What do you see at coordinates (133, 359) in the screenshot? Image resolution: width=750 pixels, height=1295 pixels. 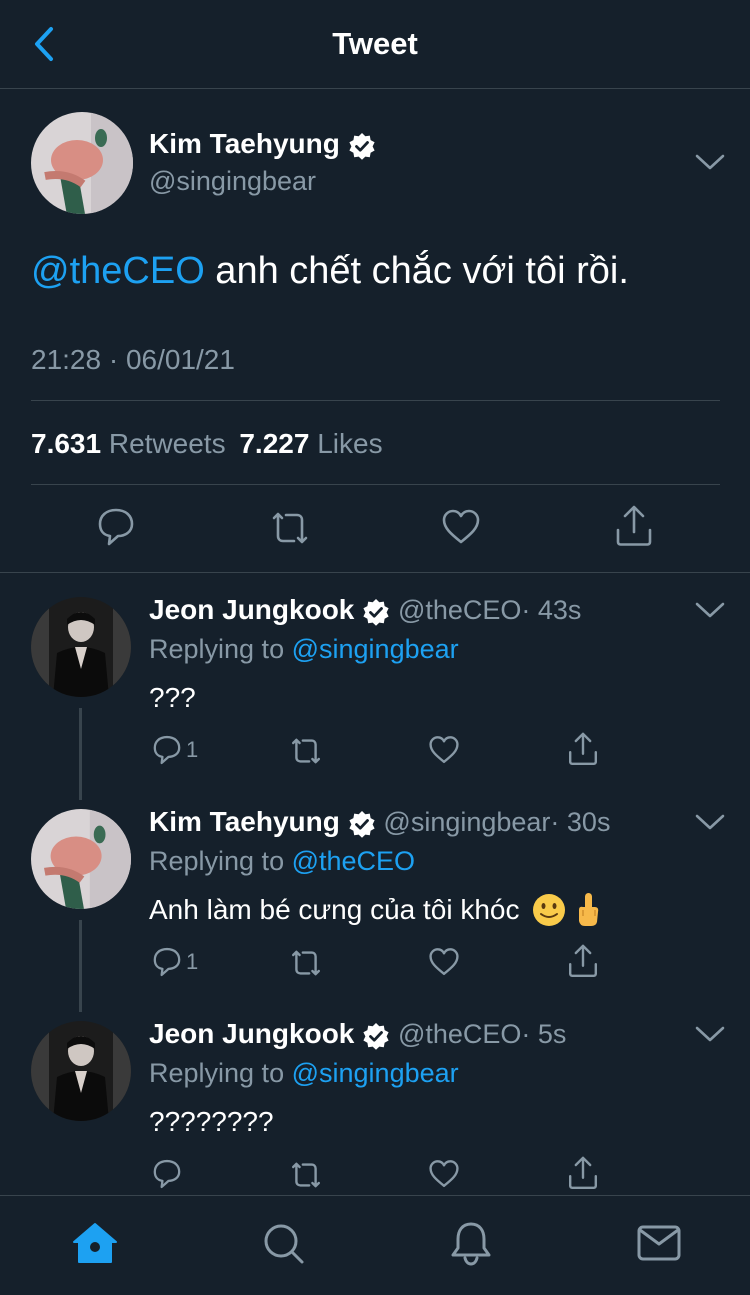 I see `tweet-timestamp: 21:28 · 06/01/21` at bounding box center [133, 359].